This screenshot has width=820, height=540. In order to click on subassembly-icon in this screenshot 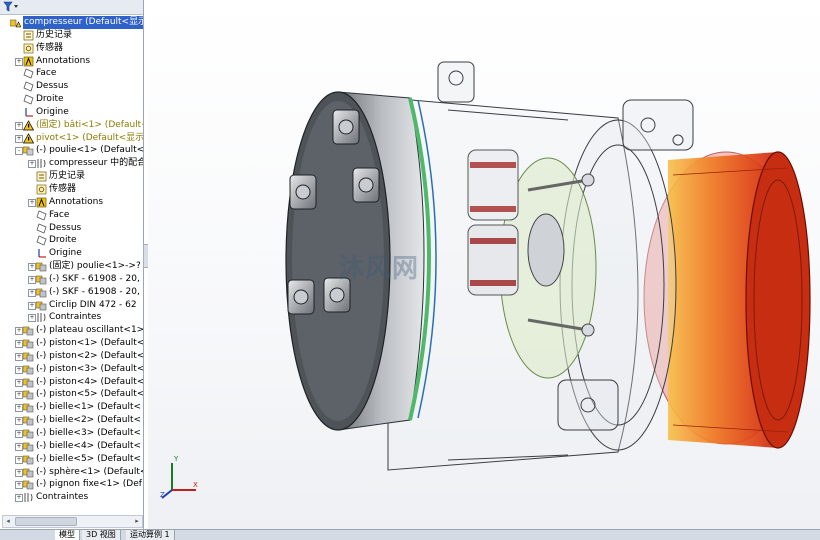, I will do `click(28, 150)`.